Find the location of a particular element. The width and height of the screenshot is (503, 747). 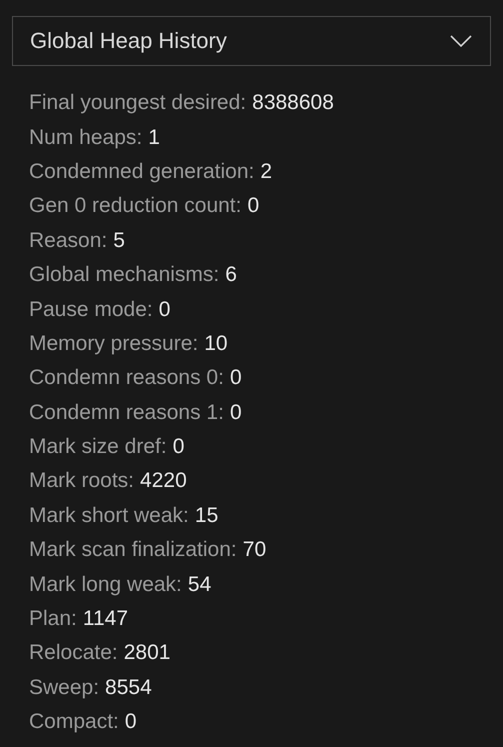

field-label: Mark roots: is located at coordinates (81, 481).